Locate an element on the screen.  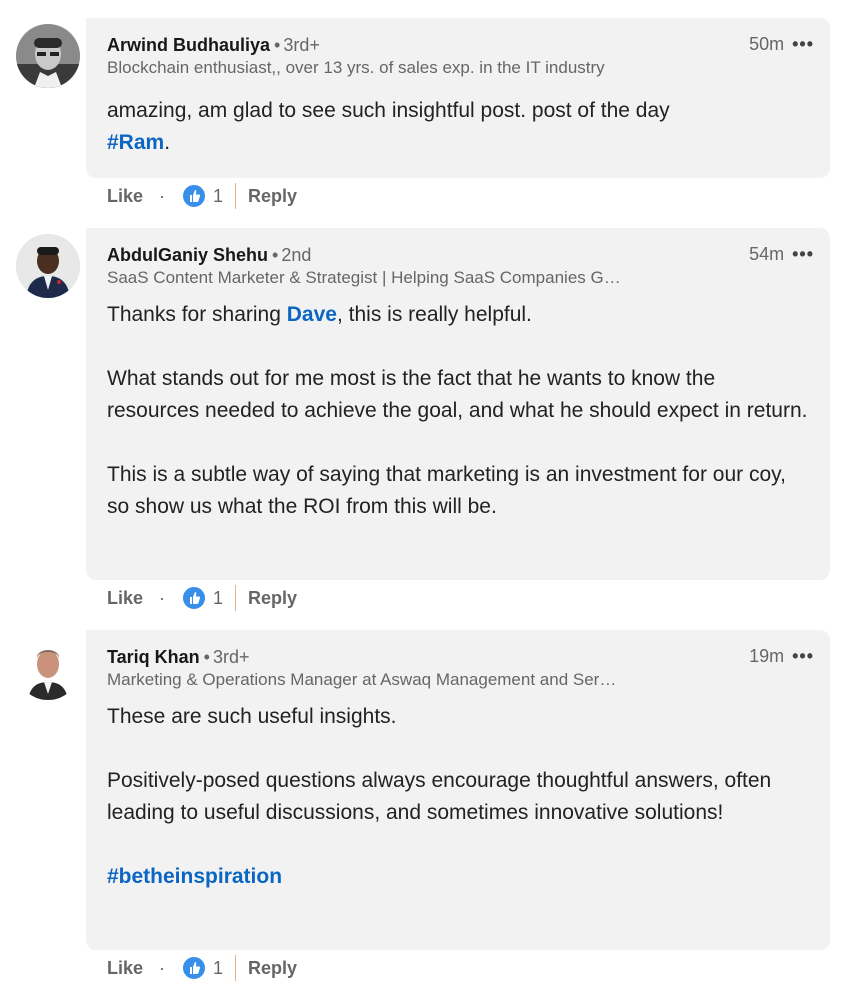
author-name: Arwind Budhauliya is located at coordinates (188, 45).